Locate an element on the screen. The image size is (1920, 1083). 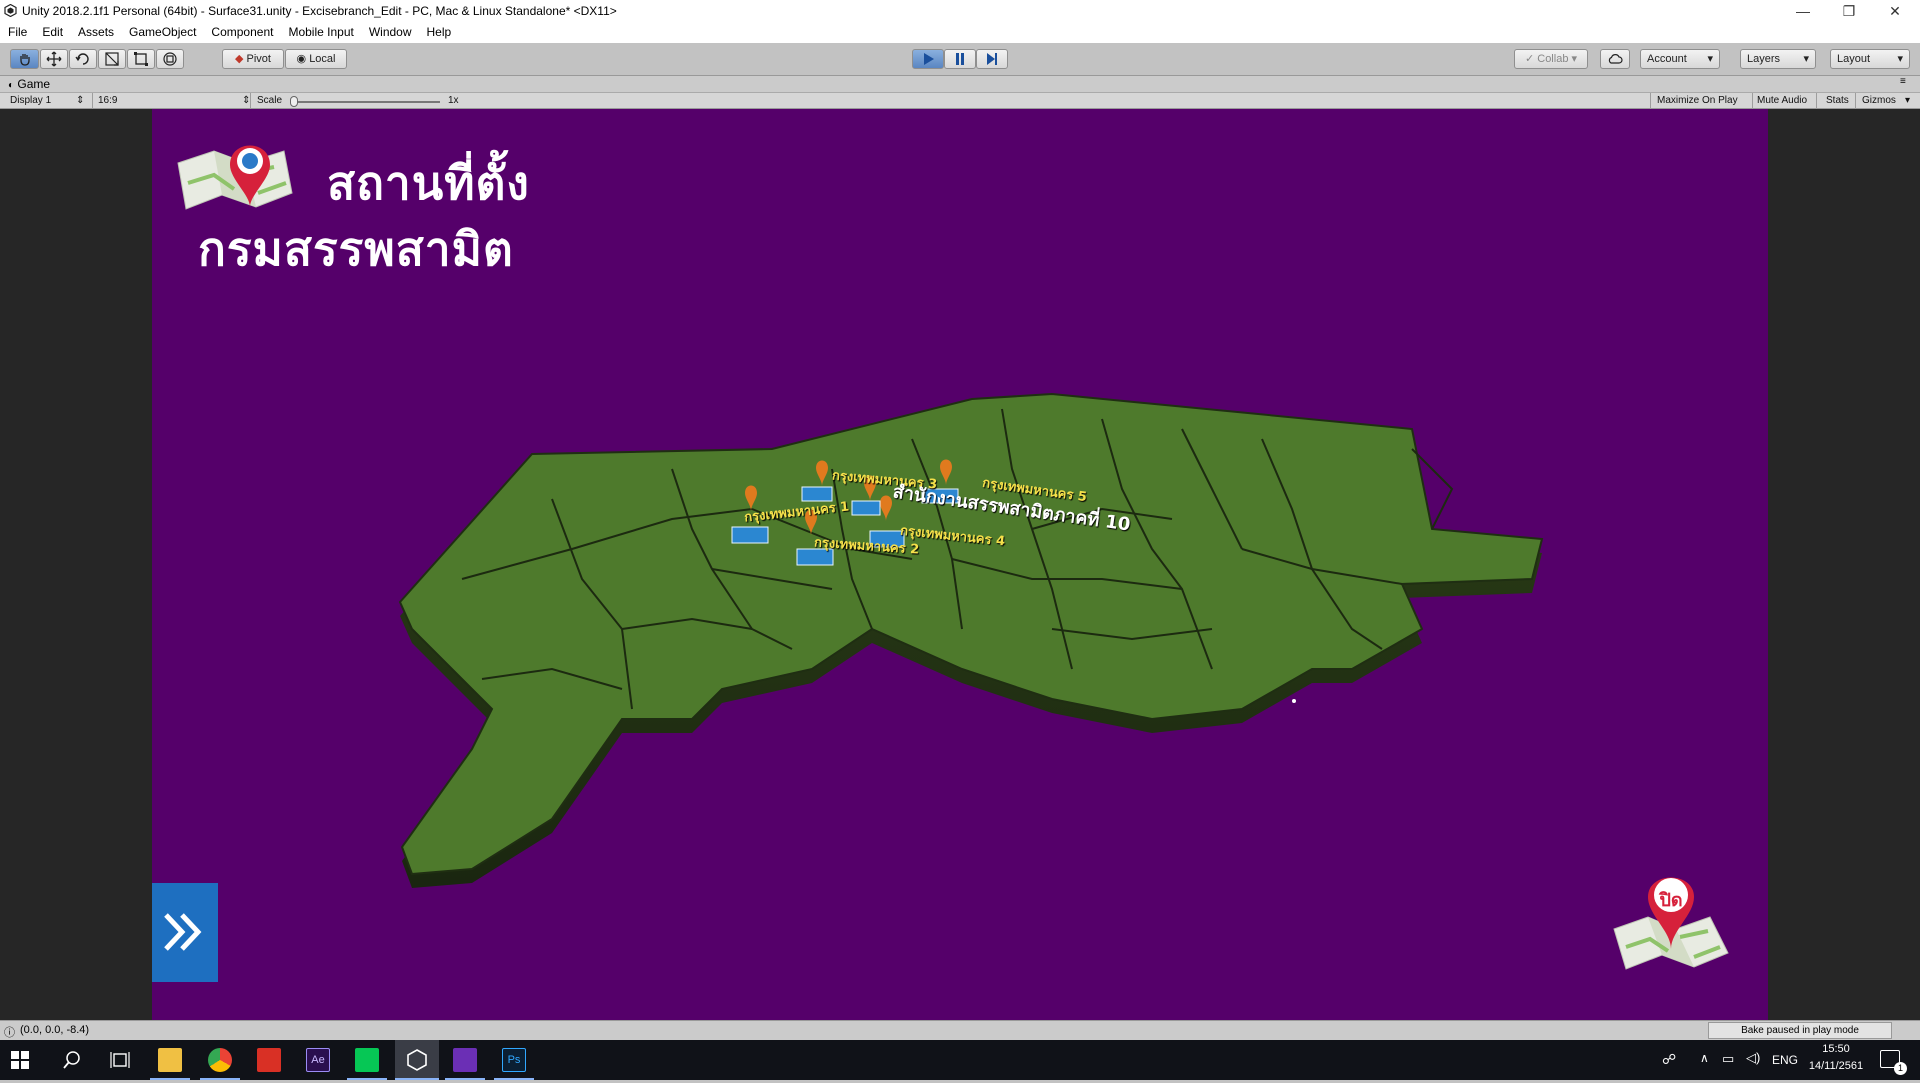
local-label: Local is located at coordinates (322, 59).